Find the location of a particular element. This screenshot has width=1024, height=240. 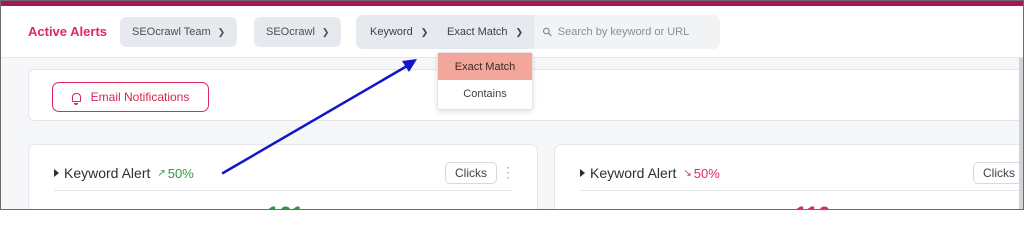

keyword-alert-card: Keyword Alert ↗ 50% Clicks ⋮ 161 is located at coordinates (283, 176).